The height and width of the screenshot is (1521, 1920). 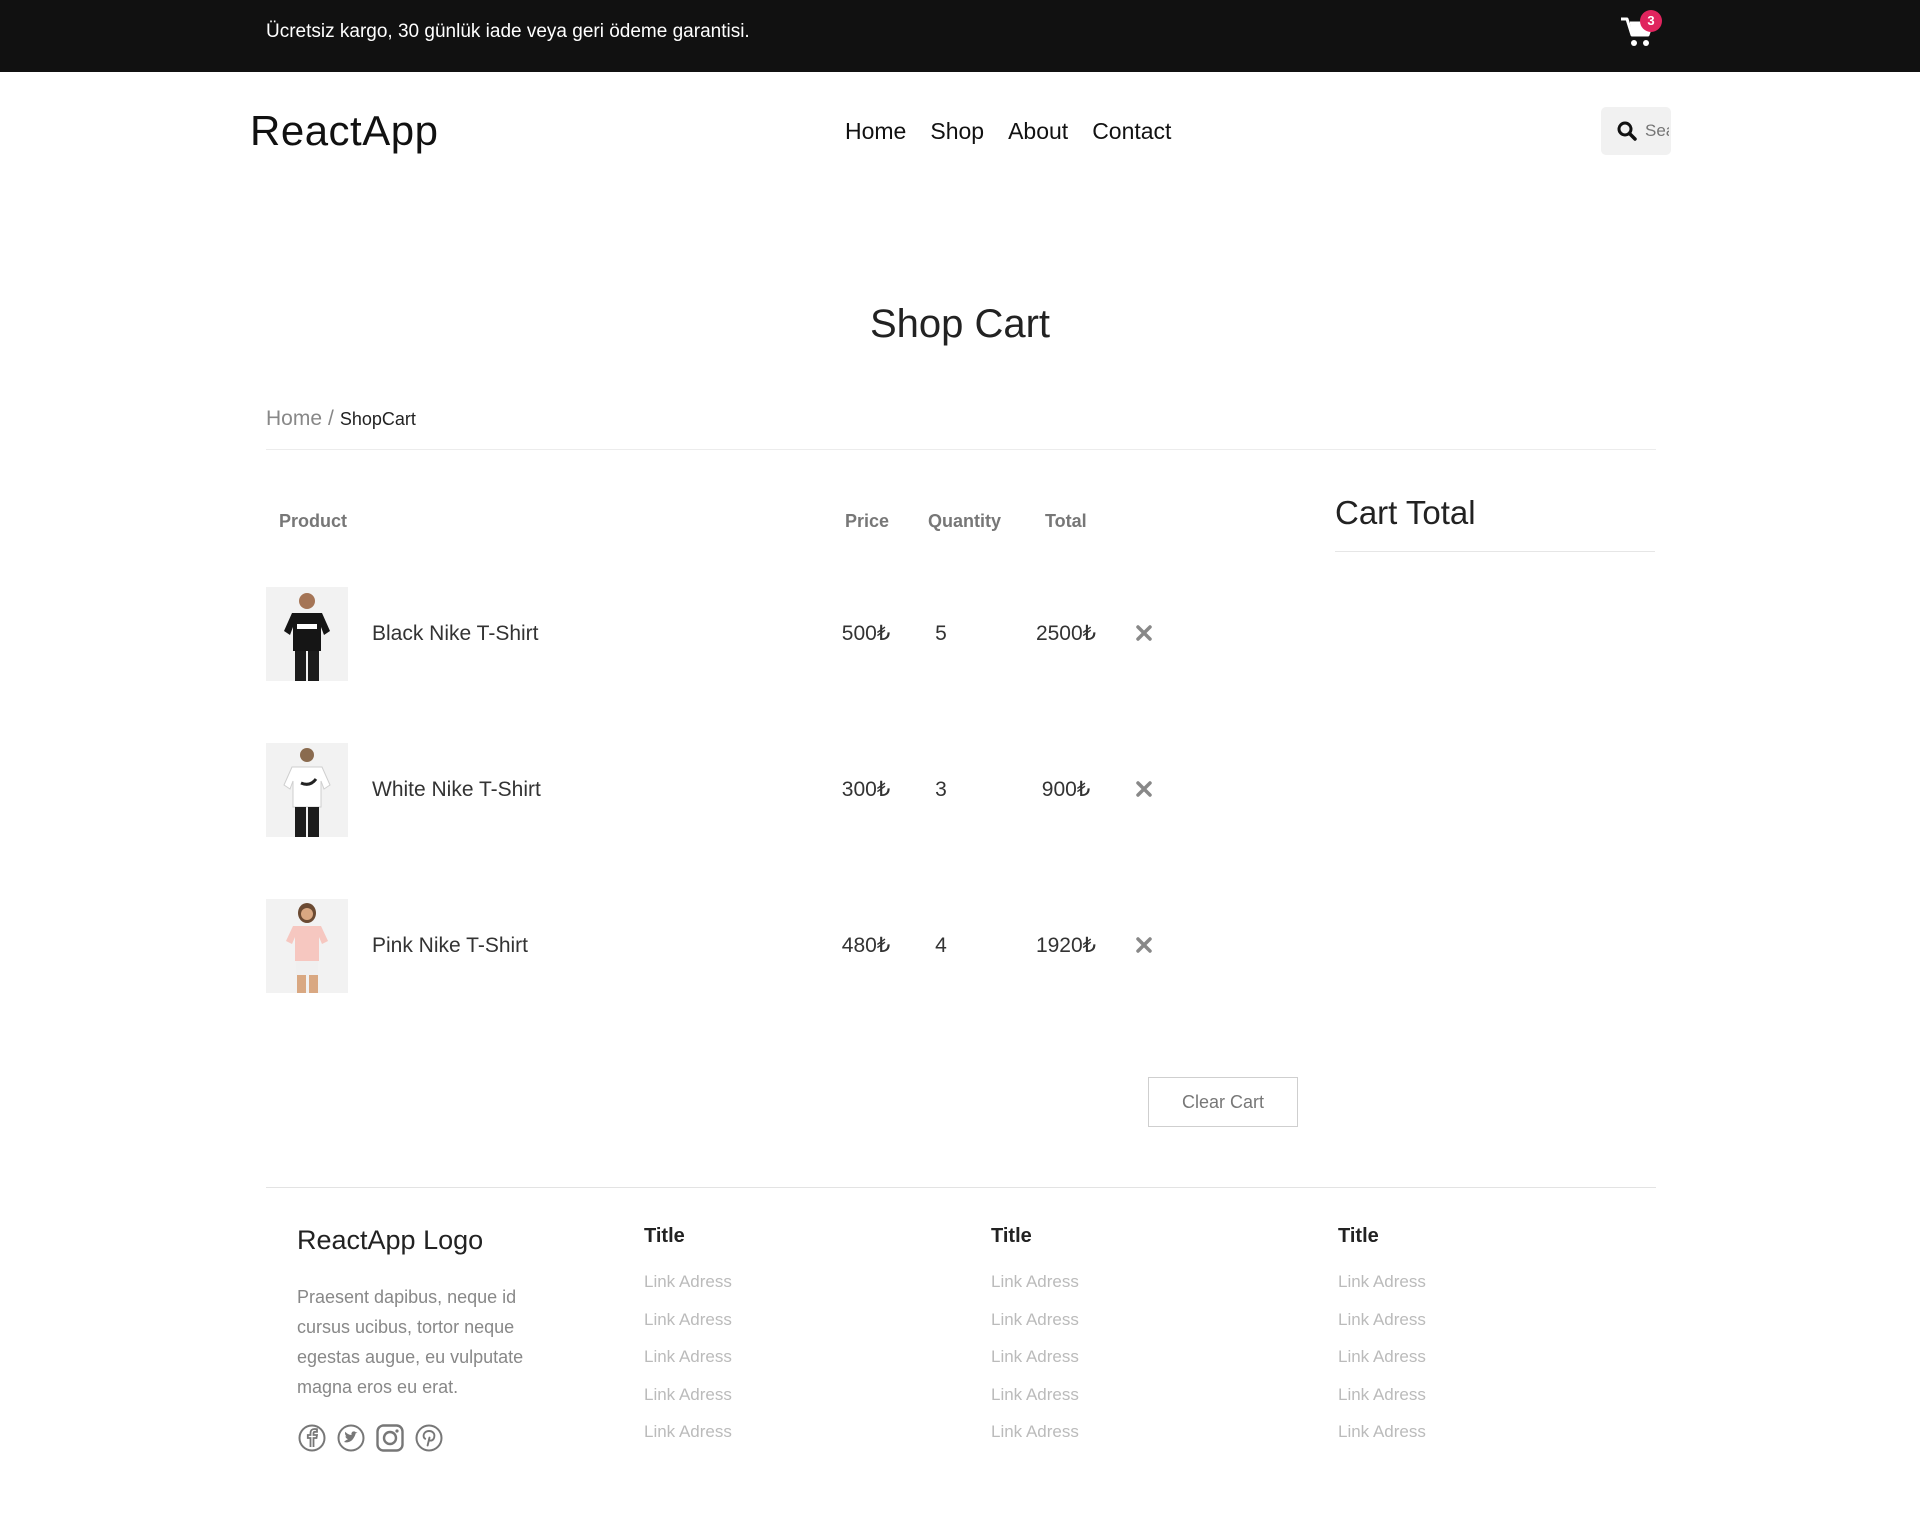 I want to click on product-total: 1920₺, so click(x=1066, y=945).